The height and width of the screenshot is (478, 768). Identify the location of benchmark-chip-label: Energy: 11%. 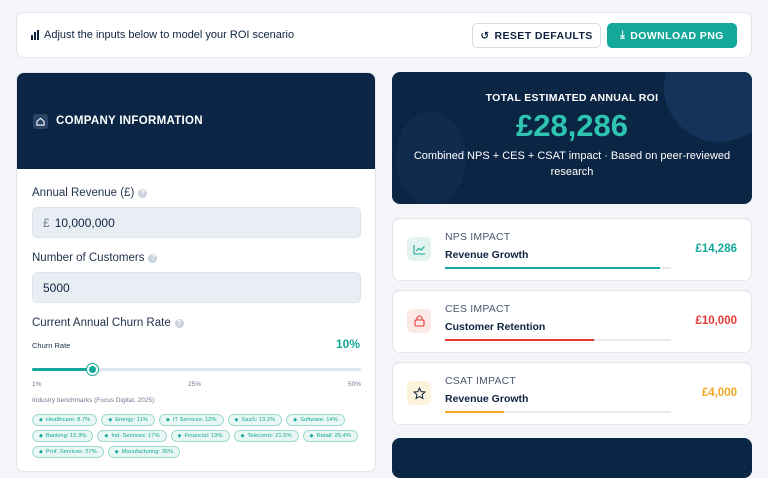
(131, 420).